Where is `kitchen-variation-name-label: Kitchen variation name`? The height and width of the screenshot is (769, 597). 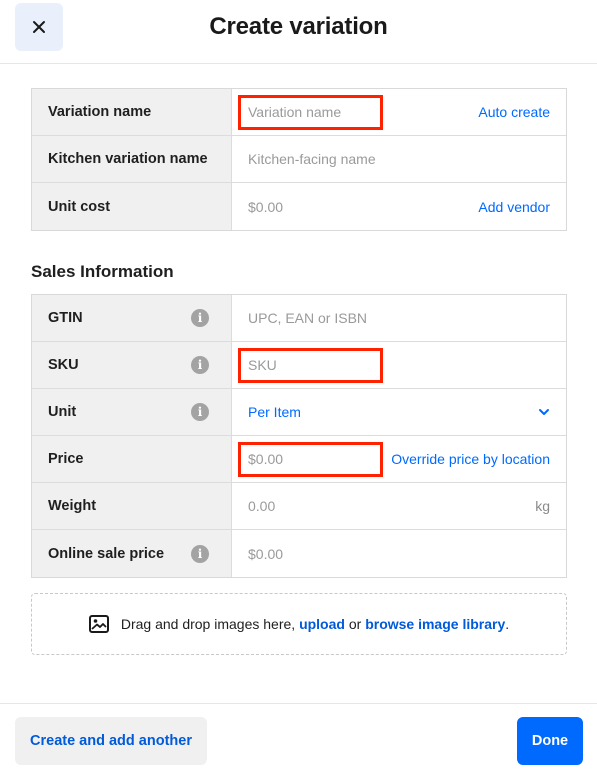 kitchen-variation-name-label: Kitchen variation name is located at coordinates (132, 159).